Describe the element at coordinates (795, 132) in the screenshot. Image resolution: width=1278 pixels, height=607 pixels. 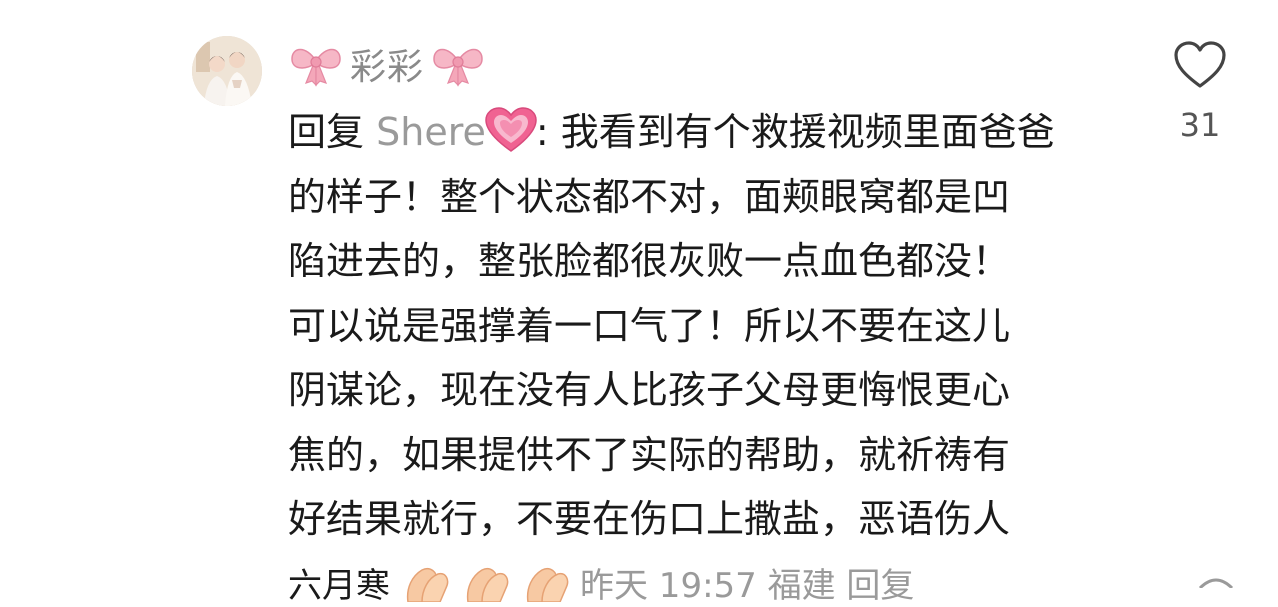
I see `comment-line-text: : 我看到有个救援视频里面爸爸` at that location.